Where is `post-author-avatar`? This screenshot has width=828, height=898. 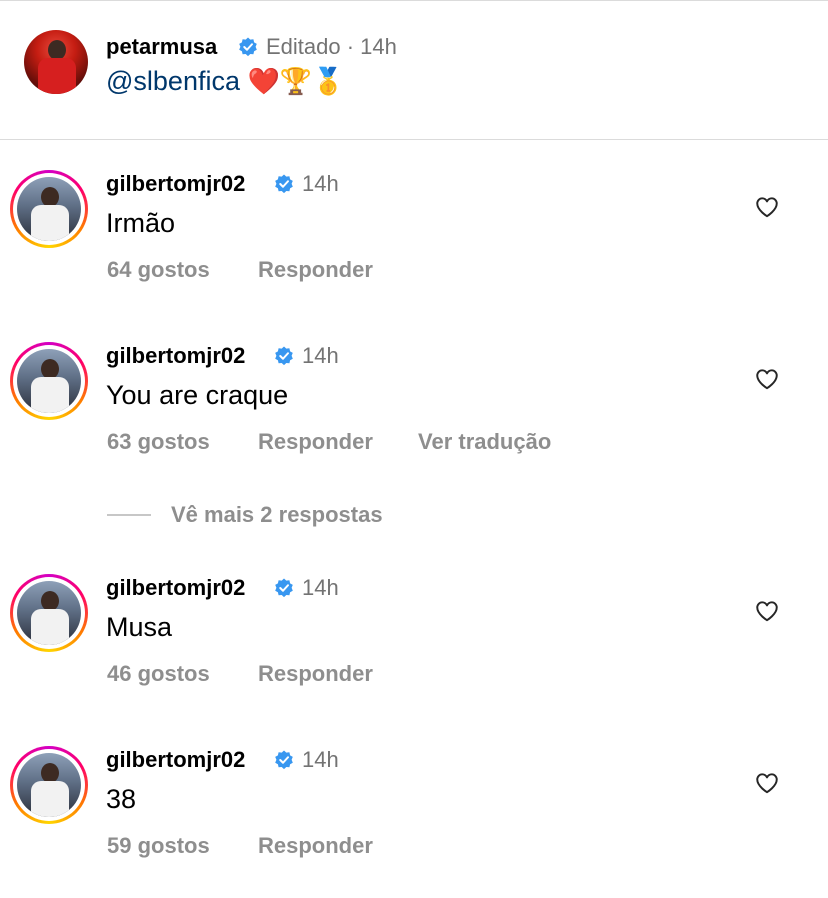 post-author-avatar is located at coordinates (56, 62).